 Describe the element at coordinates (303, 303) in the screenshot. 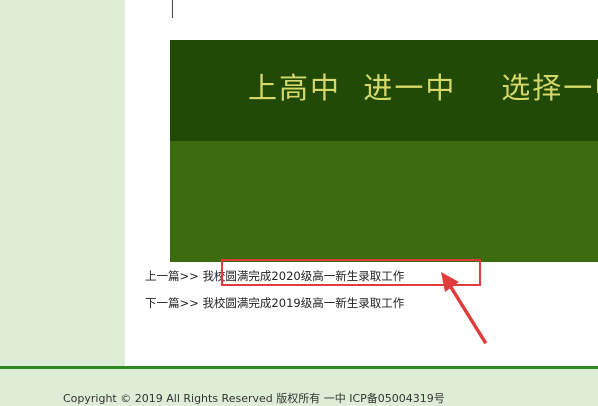

I see `next-article-title: 我校圆满完成2019级高一新生录取工作` at that location.